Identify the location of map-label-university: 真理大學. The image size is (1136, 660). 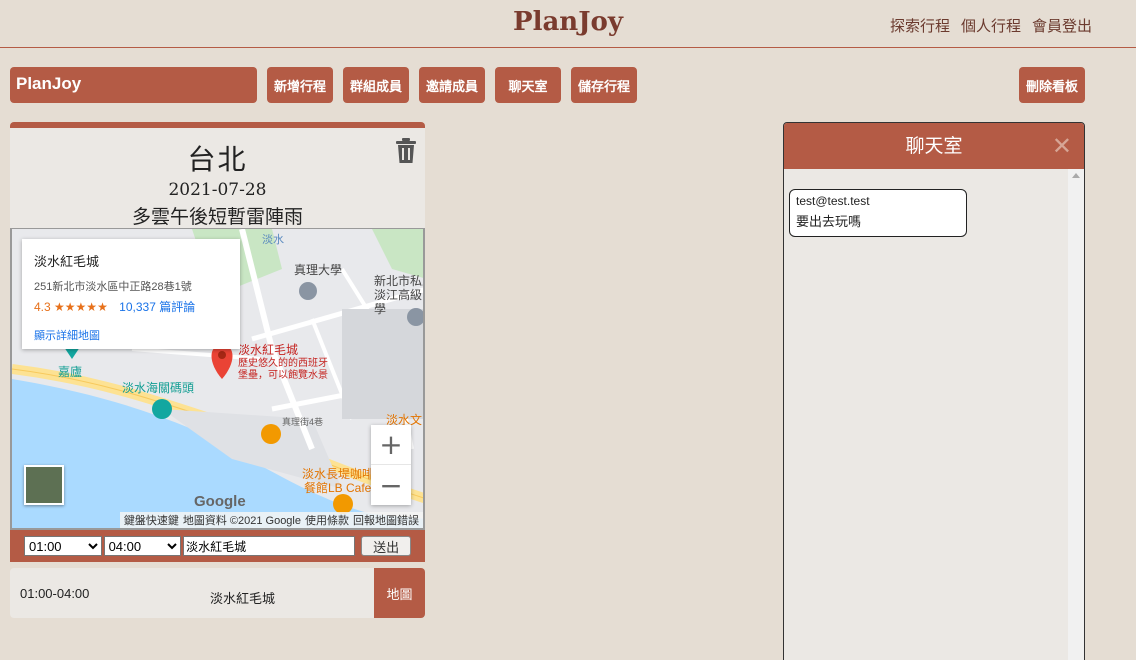
(318, 270).